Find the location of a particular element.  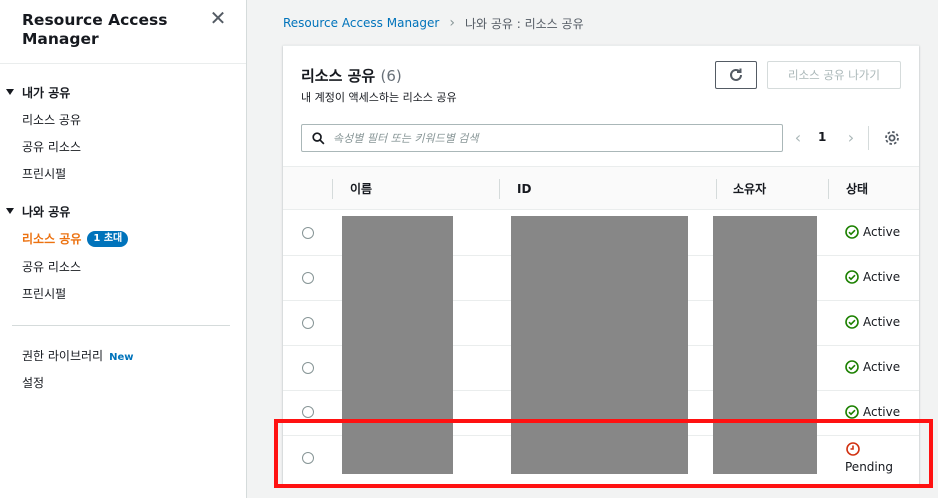

panel-description: 내 계정이 액세스하는 리소스 공유 is located at coordinates (379, 97).